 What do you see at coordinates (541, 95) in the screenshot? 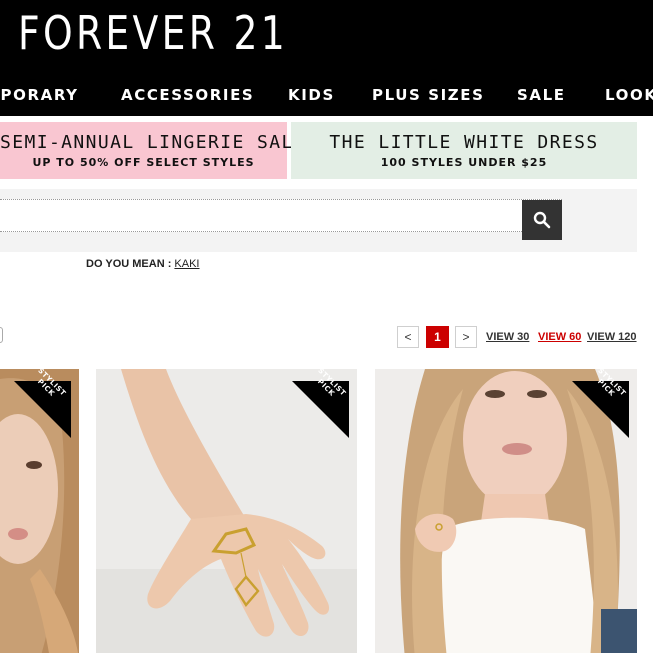
I see `nav-item-sale: SALE` at bounding box center [541, 95].